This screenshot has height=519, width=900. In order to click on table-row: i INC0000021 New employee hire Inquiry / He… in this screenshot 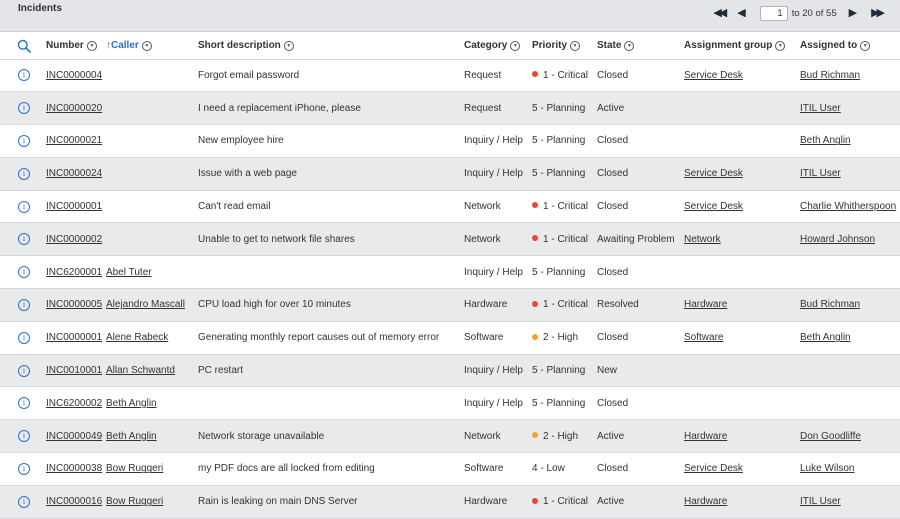, I will do `click(450, 141)`.